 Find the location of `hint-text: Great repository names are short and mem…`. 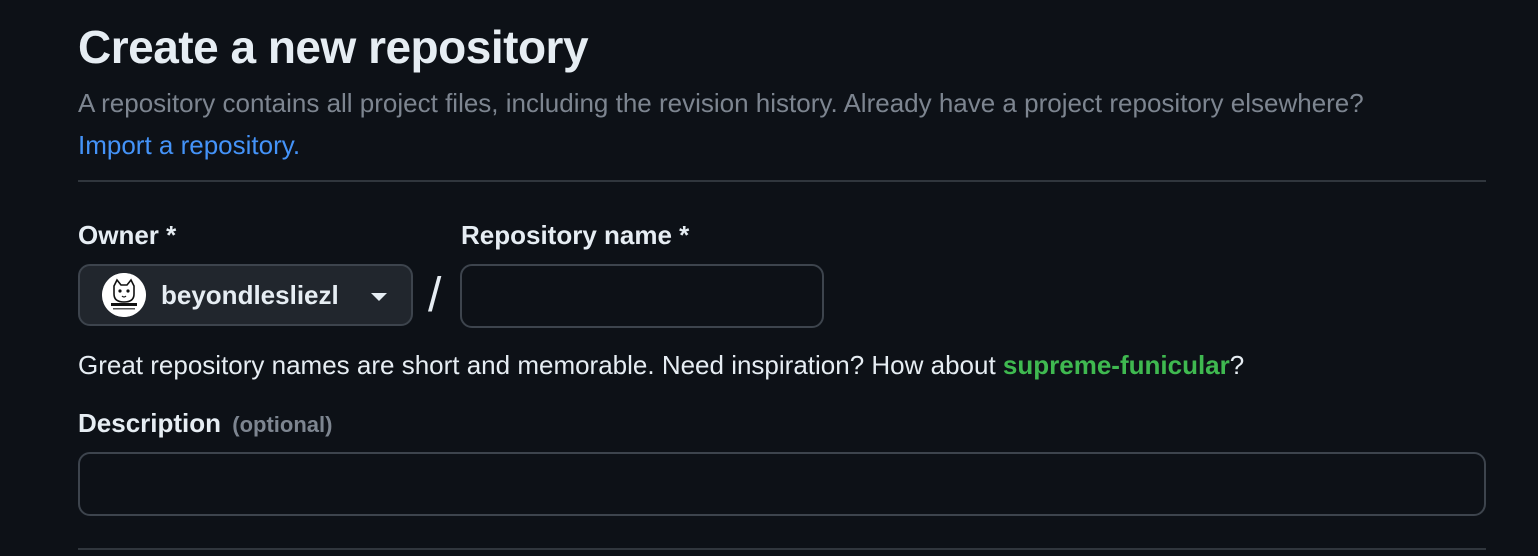

hint-text: Great repository names are short and mem… is located at coordinates (540, 365).